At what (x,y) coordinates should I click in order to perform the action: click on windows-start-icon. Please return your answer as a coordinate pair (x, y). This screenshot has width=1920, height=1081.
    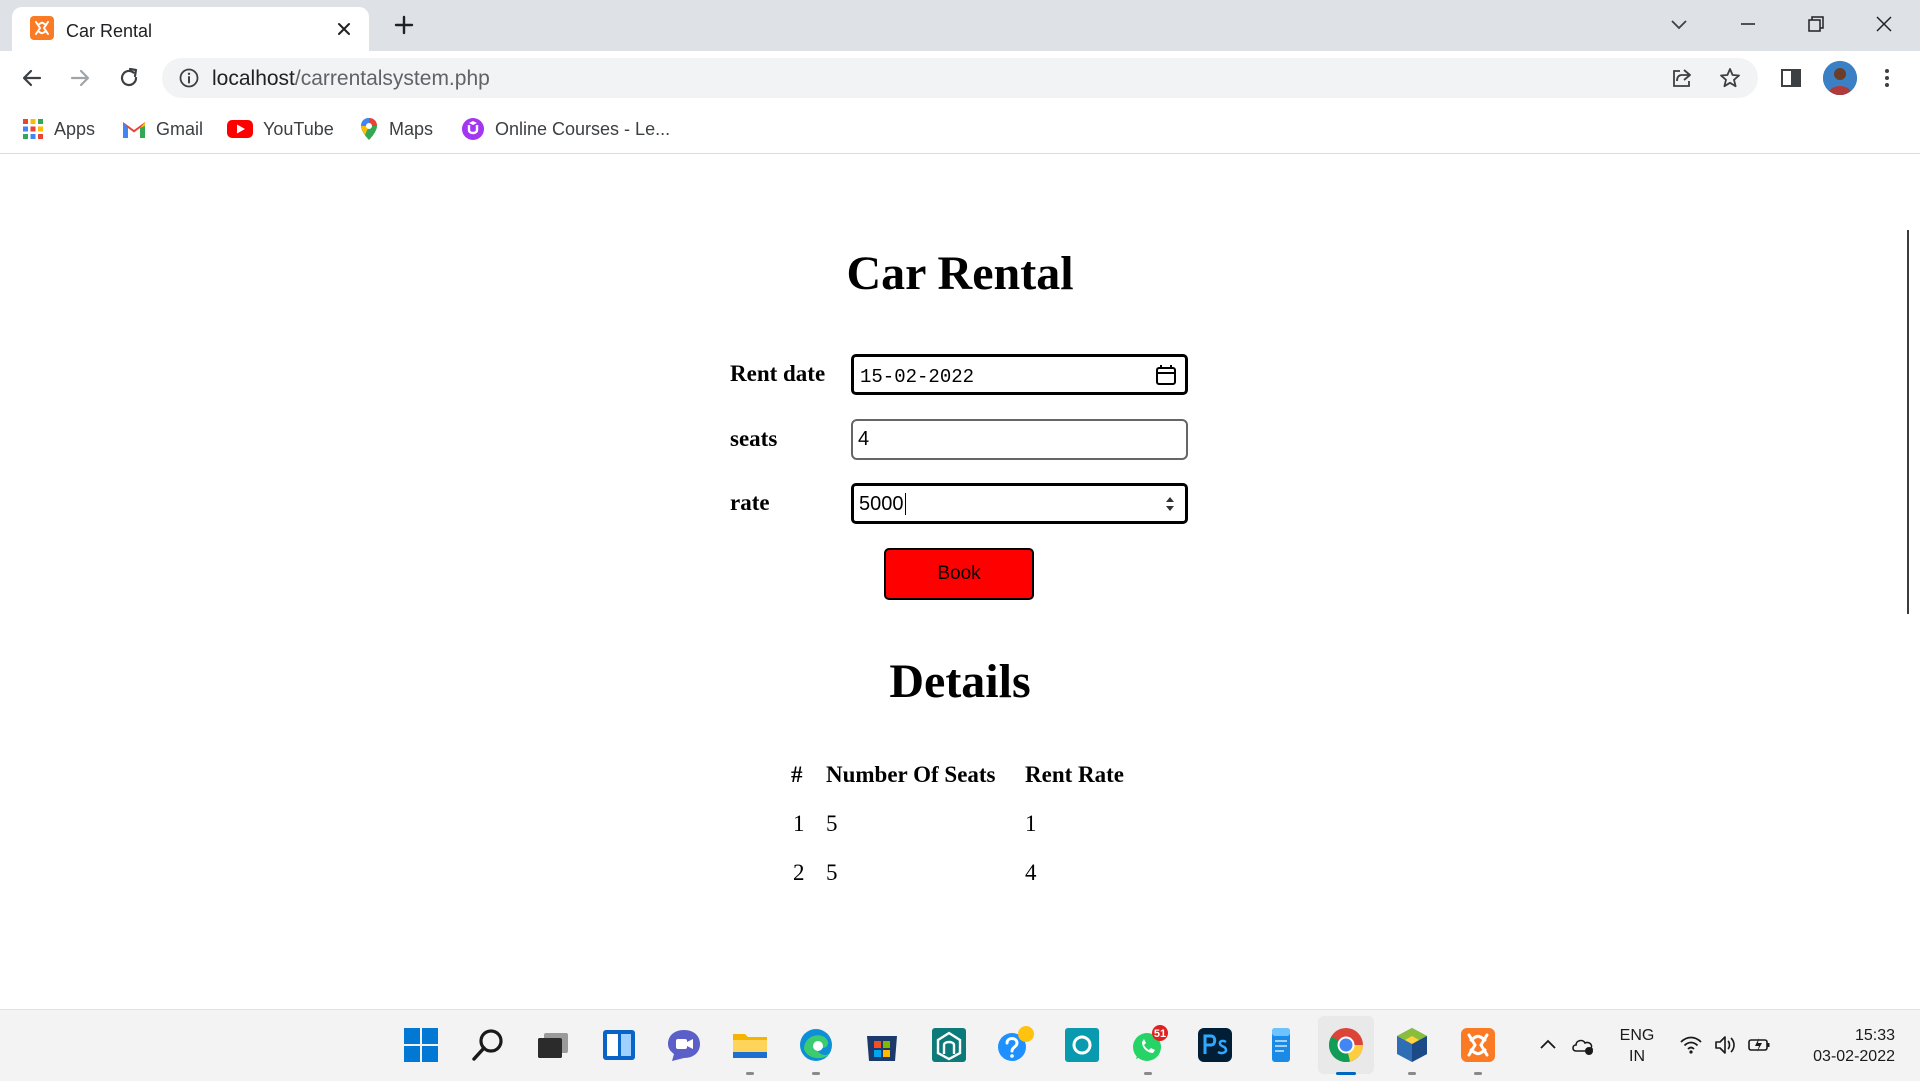
    Looking at the image, I should click on (421, 1045).